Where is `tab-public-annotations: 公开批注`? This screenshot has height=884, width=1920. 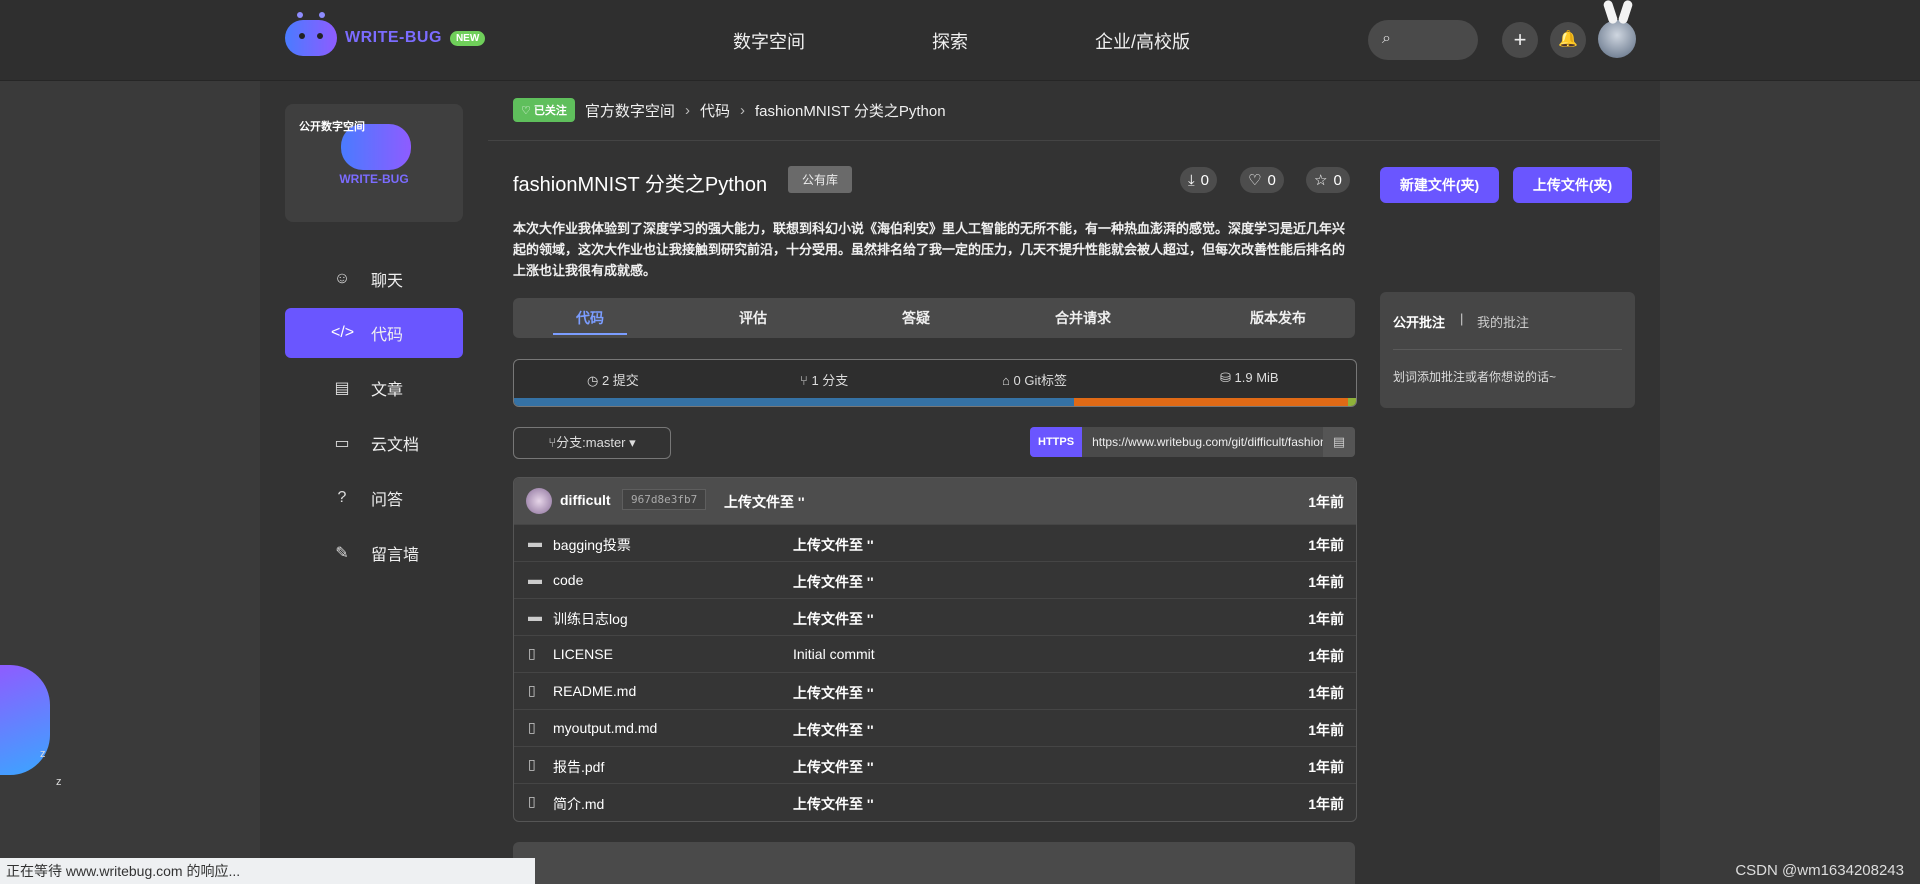
tab-public-annotations: 公开批注 is located at coordinates (1419, 321).